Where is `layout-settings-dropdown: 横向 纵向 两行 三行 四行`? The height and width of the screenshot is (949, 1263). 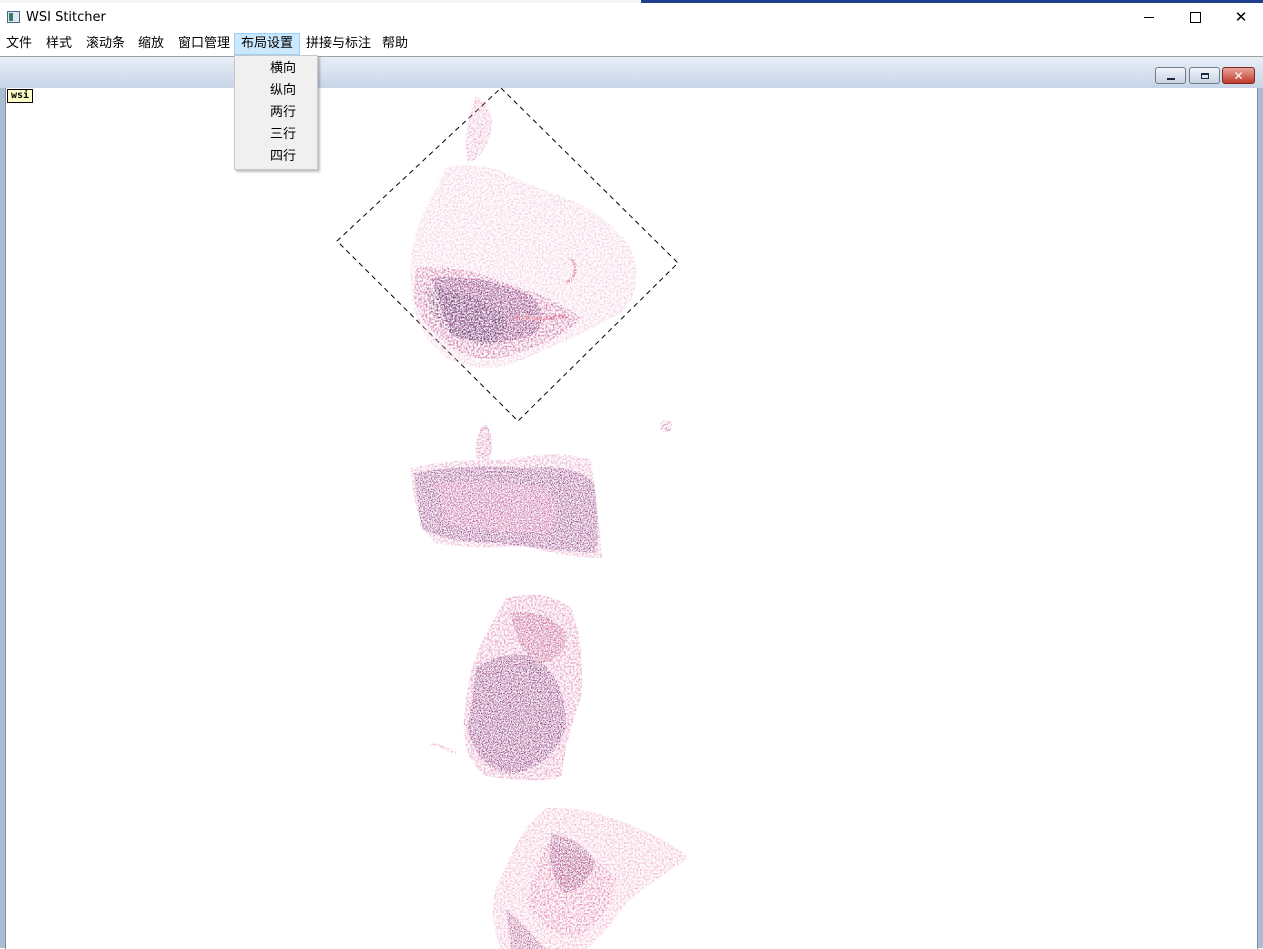 layout-settings-dropdown: 横向 纵向 两行 三行 四行 is located at coordinates (276, 112).